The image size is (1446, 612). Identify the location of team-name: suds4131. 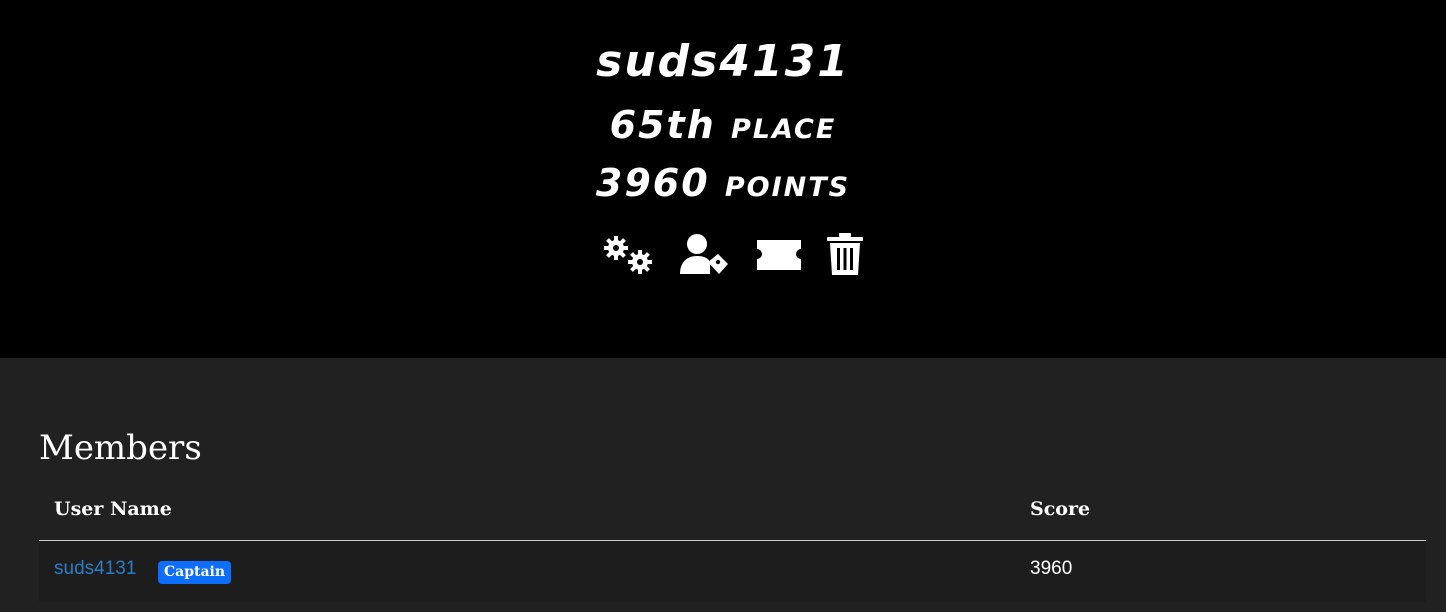
(723, 61).